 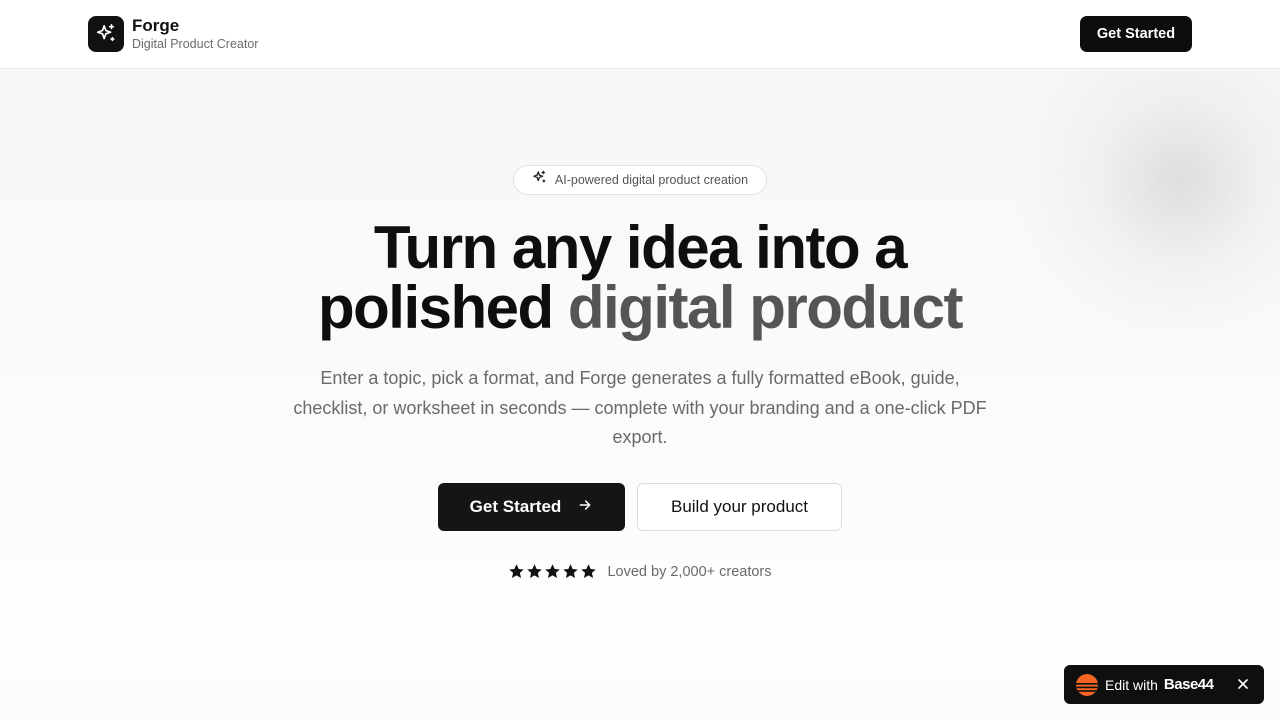 I want to click on arrow-right-icon, so click(x=585, y=507).